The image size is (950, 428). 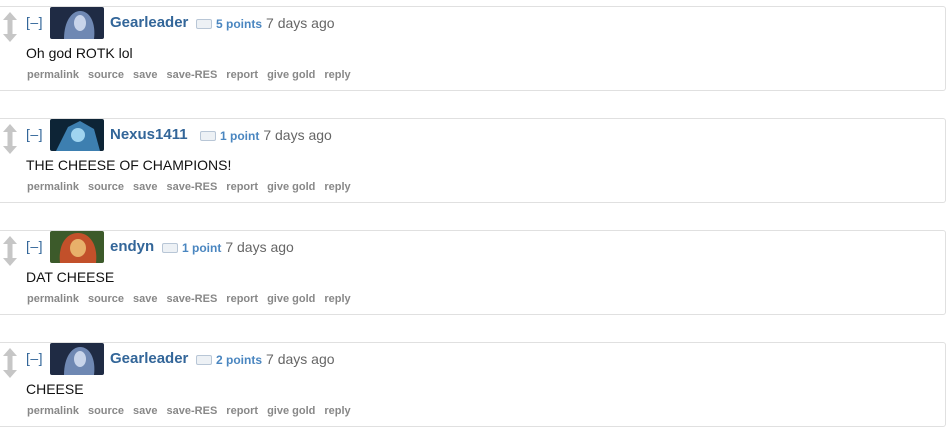 I want to click on comment-body: DAT CHEESE, so click(x=70, y=277).